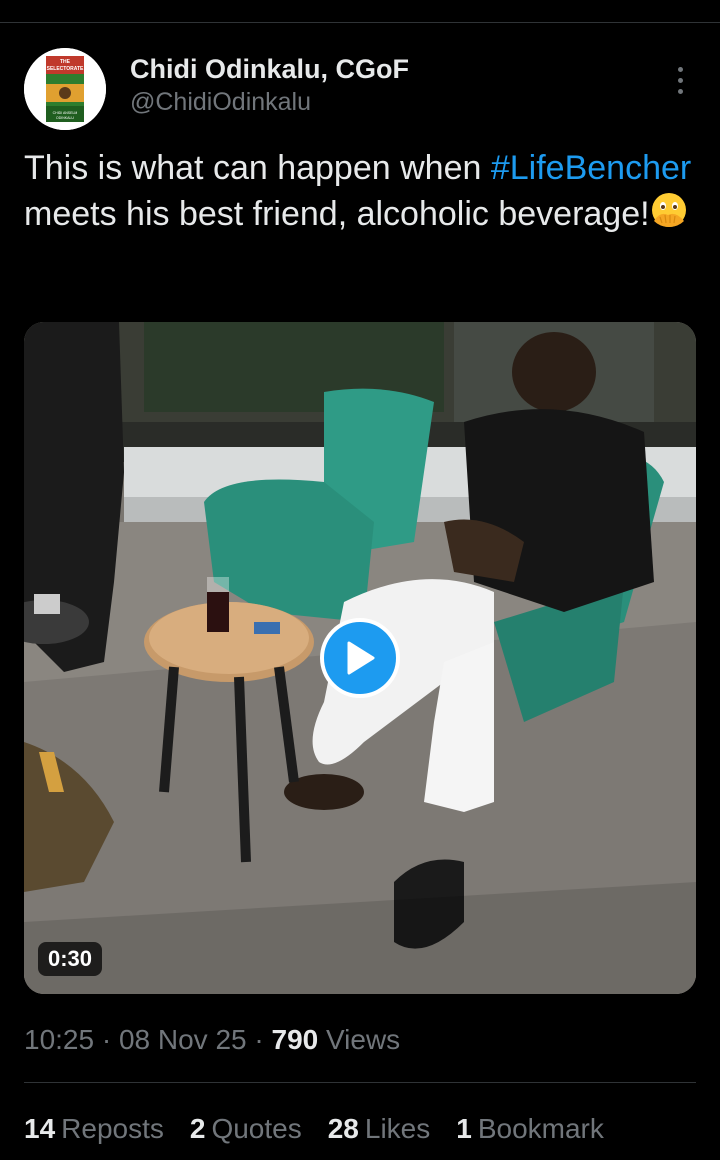  I want to click on more-options-button, so click(680, 80).